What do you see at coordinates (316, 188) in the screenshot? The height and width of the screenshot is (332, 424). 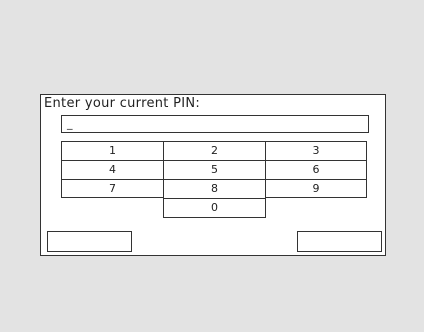 I see `key-9: 9` at bounding box center [316, 188].